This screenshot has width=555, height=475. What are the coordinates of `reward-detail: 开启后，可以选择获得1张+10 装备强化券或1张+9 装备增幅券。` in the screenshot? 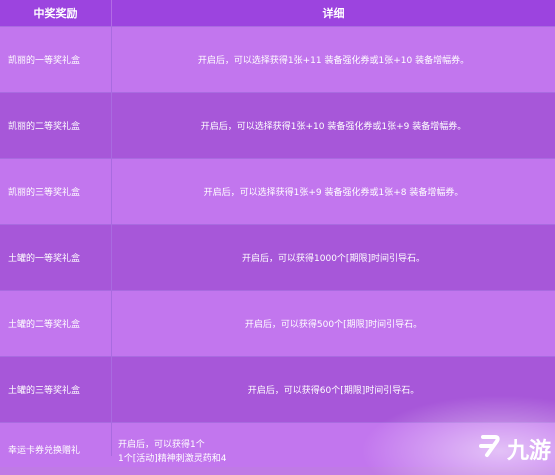 It's located at (333, 127).